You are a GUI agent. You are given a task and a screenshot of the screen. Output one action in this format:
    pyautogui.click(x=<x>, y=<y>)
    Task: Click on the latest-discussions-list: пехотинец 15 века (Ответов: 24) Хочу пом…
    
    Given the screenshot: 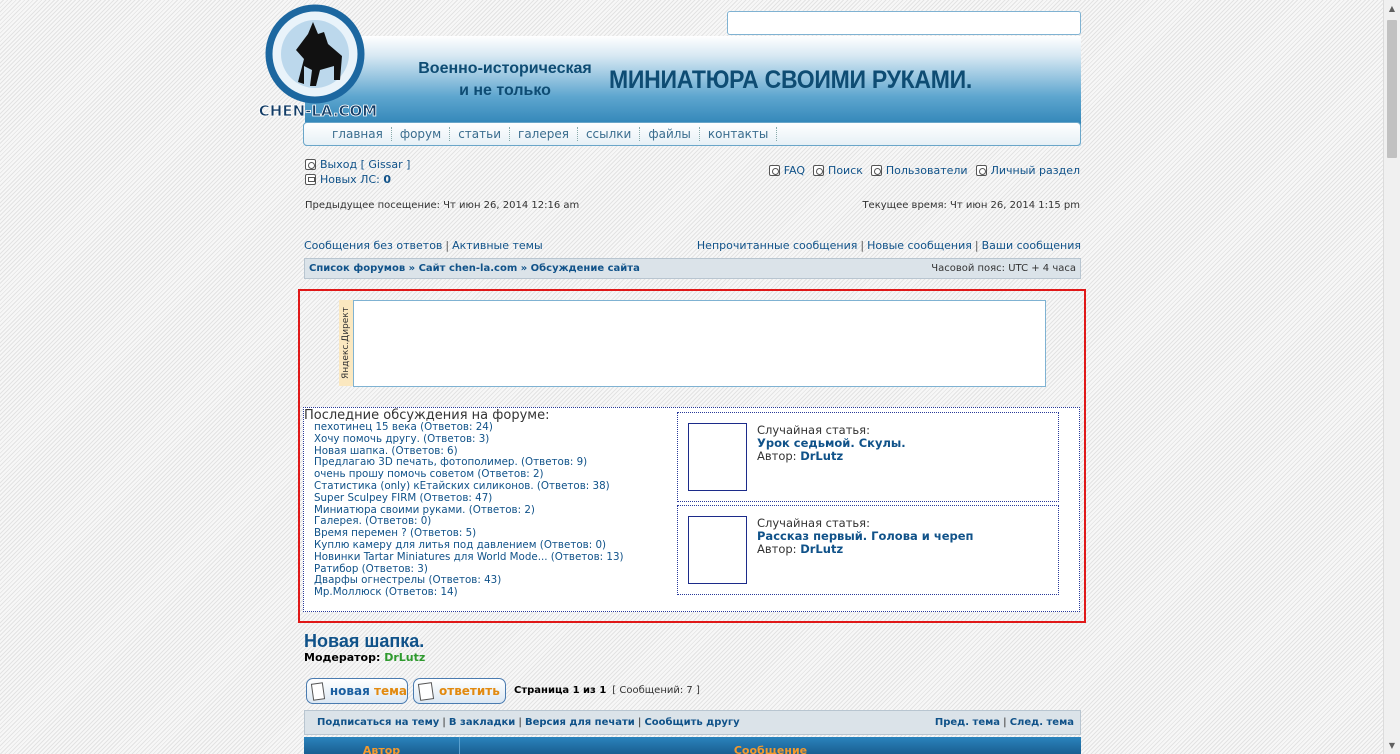 What is the action you would take?
    pyautogui.click(x=469, y=510)
    